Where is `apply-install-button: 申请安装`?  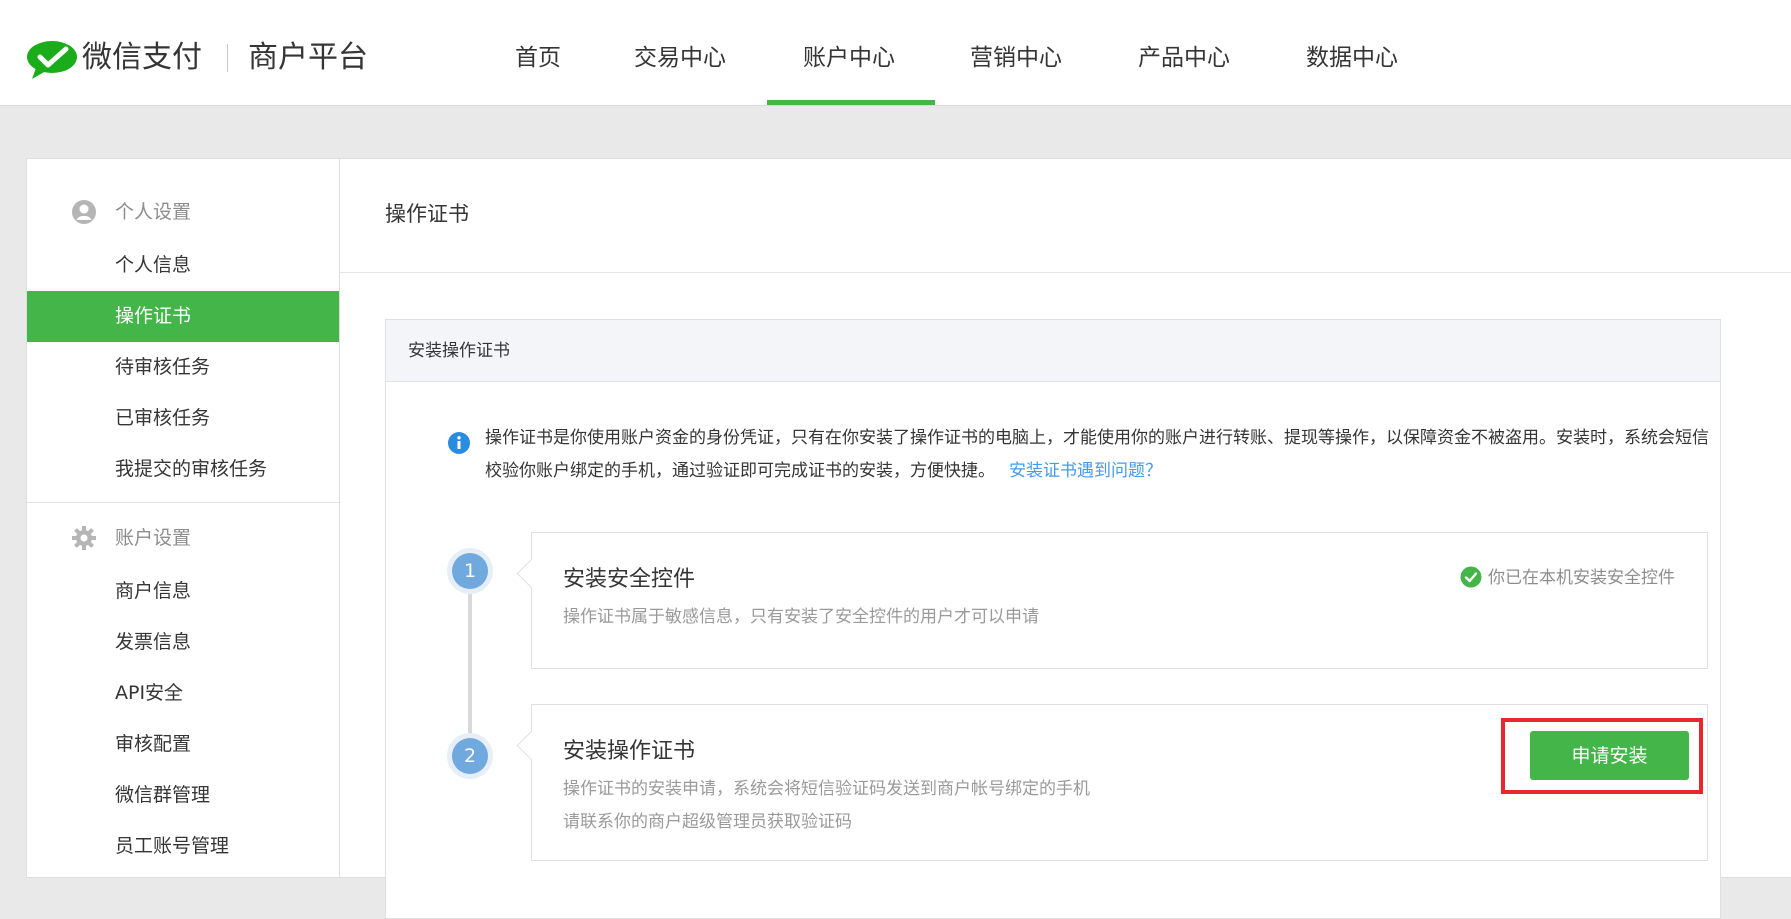
apply-install-button: 申请安装 is located at coordinates (1609, 755).